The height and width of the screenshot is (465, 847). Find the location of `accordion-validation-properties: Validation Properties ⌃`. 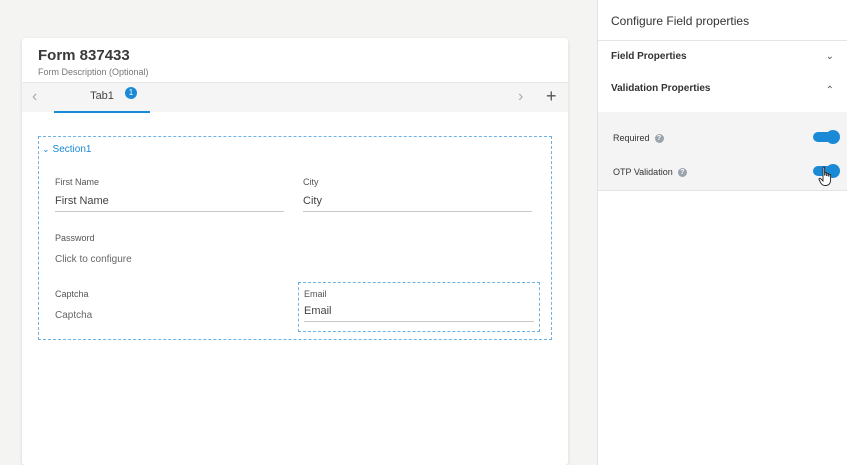

accordion-validation-properties: Validation Properties ⌃ is located at coordinates (722, 89).